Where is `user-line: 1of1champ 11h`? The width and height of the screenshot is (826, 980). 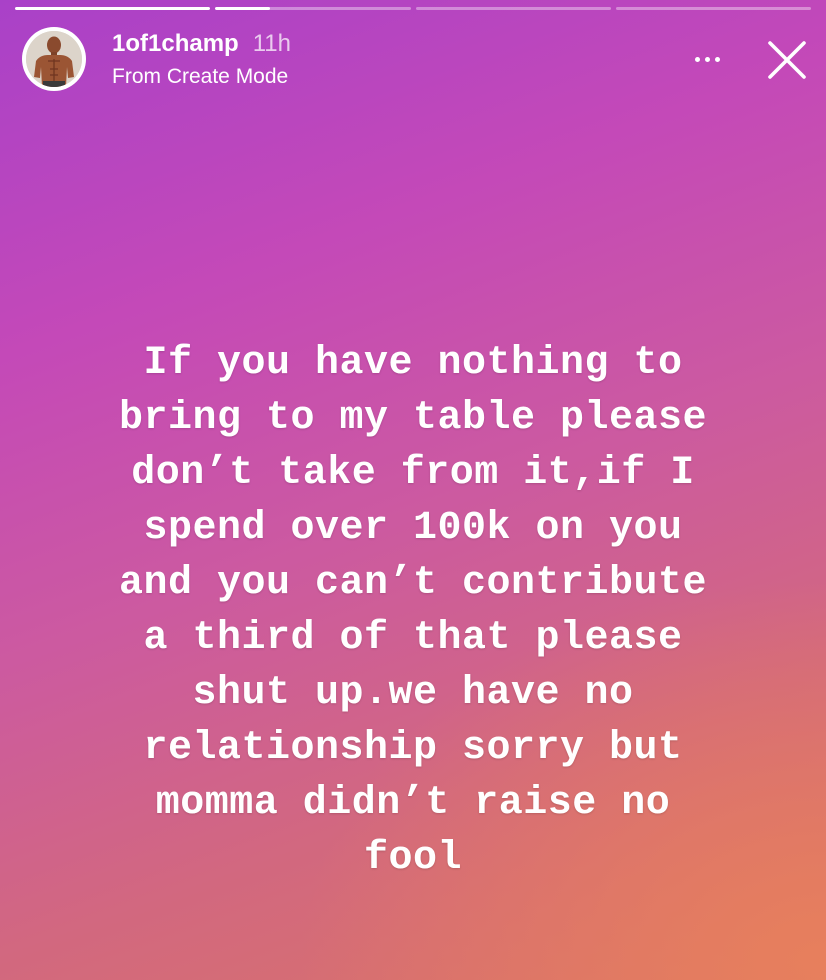
user-line: 1of1champ 11h is located at coordinates (201, 44).